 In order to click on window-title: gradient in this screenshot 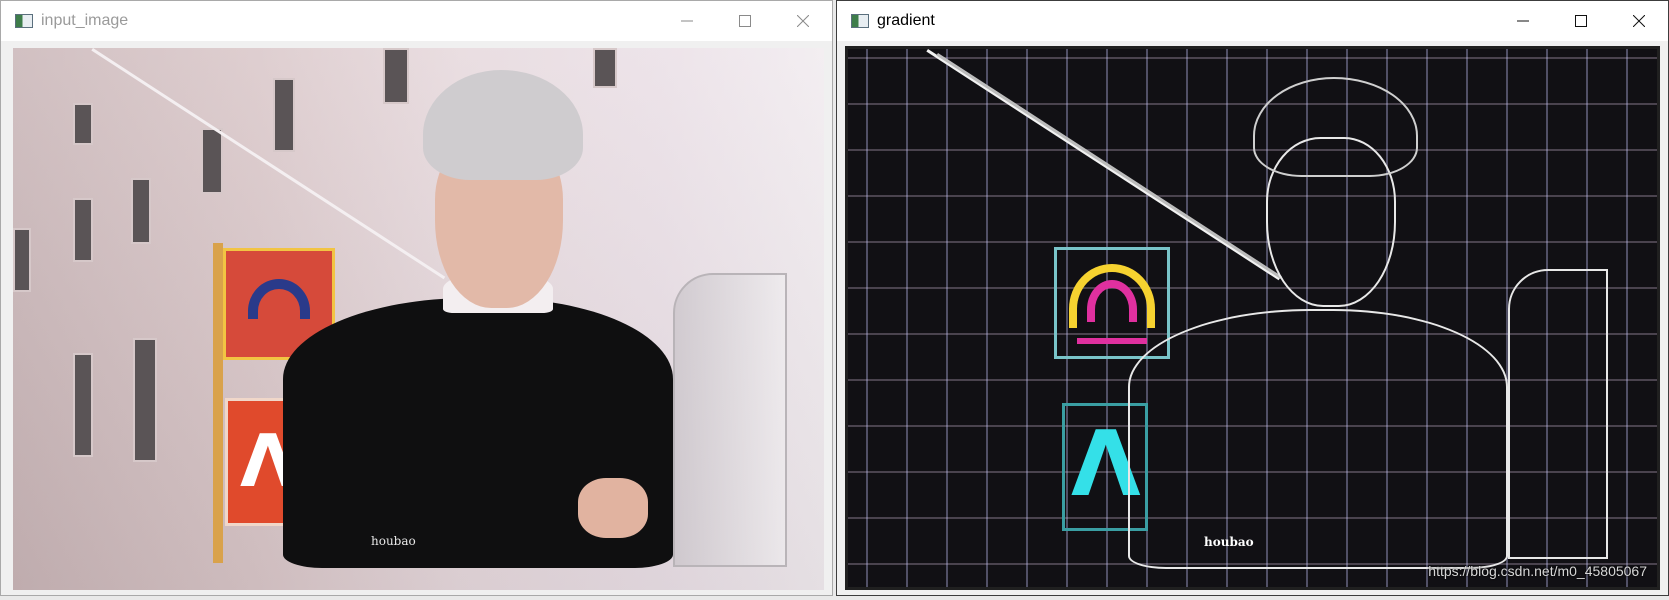, I will do `click(906, 20)`.